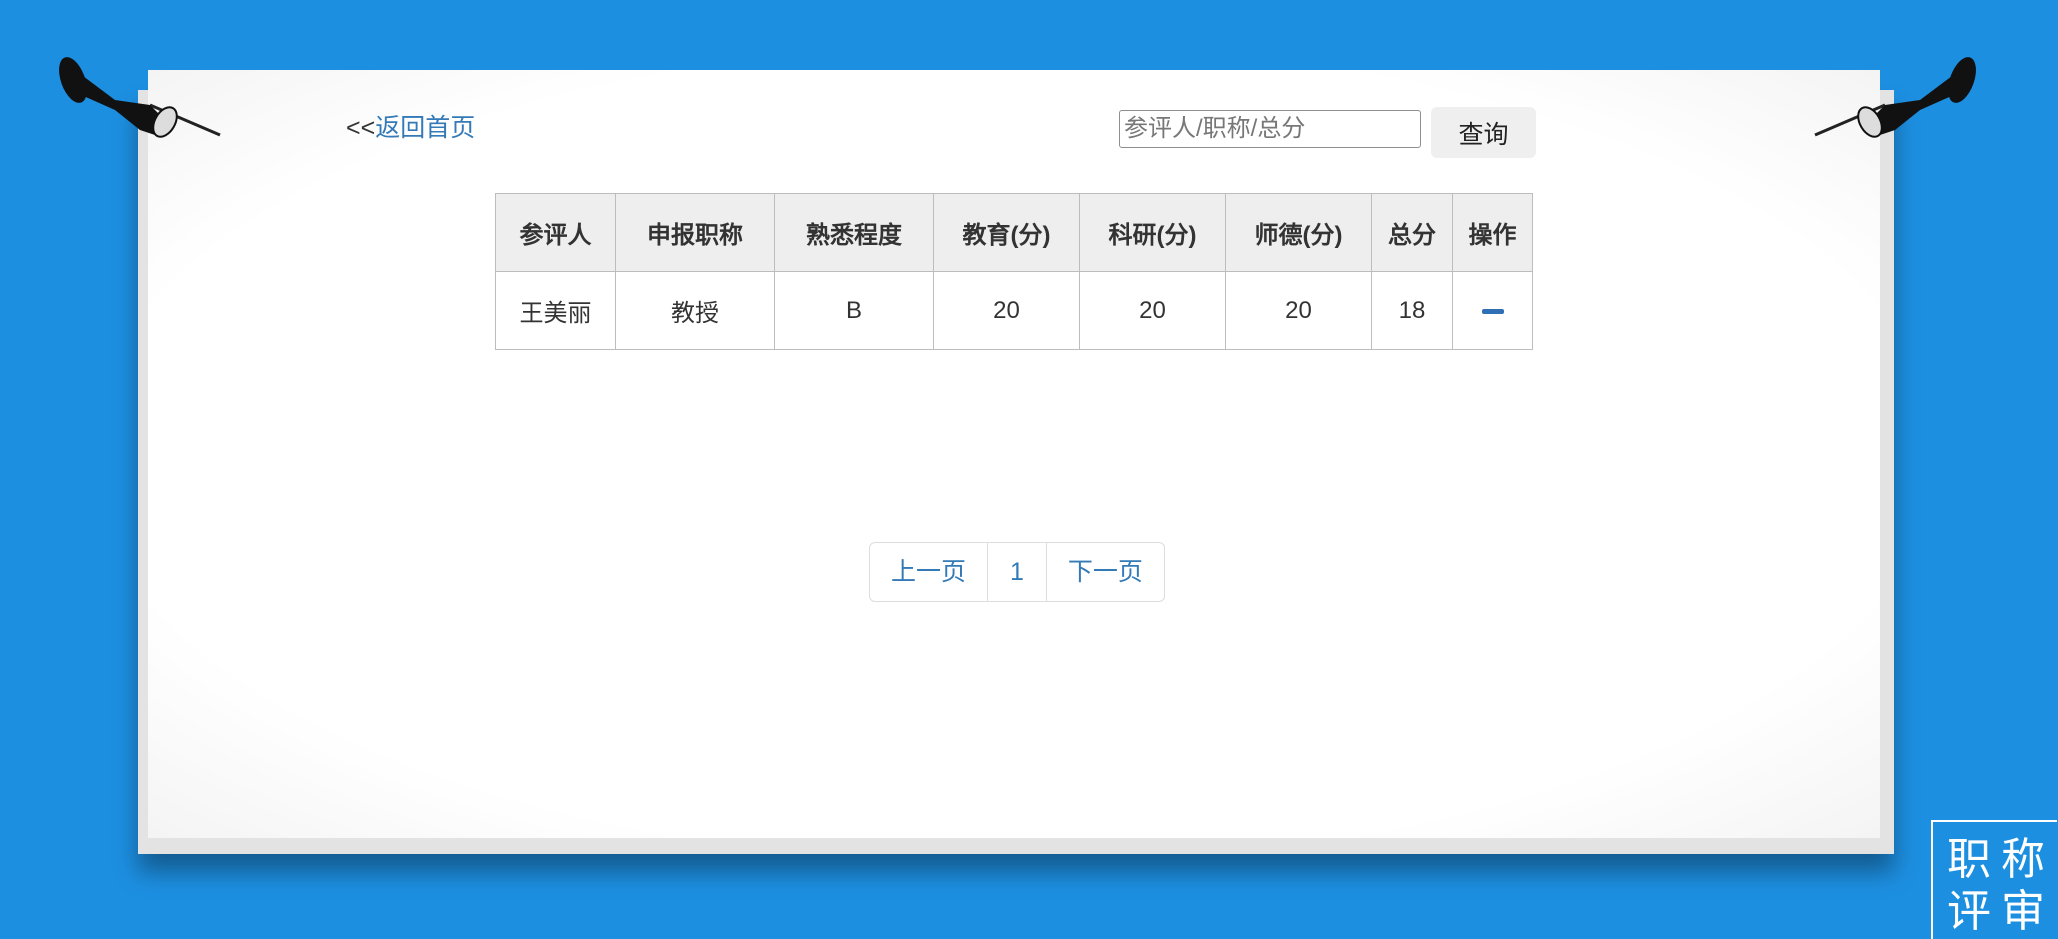 The image size is (2058, 939). I want to click on column-header: 科研(分), so click(1152, 232).